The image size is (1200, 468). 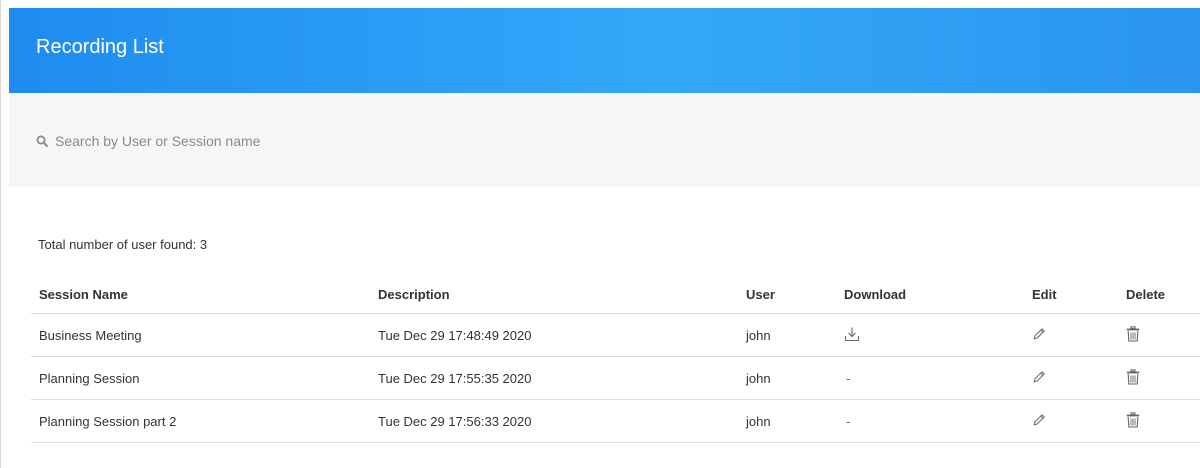 What do you see at coordinates (123, 244) in the screenshot?
I see `total-count-label: Total number of user found: 3` at bounding box center [123, 244].